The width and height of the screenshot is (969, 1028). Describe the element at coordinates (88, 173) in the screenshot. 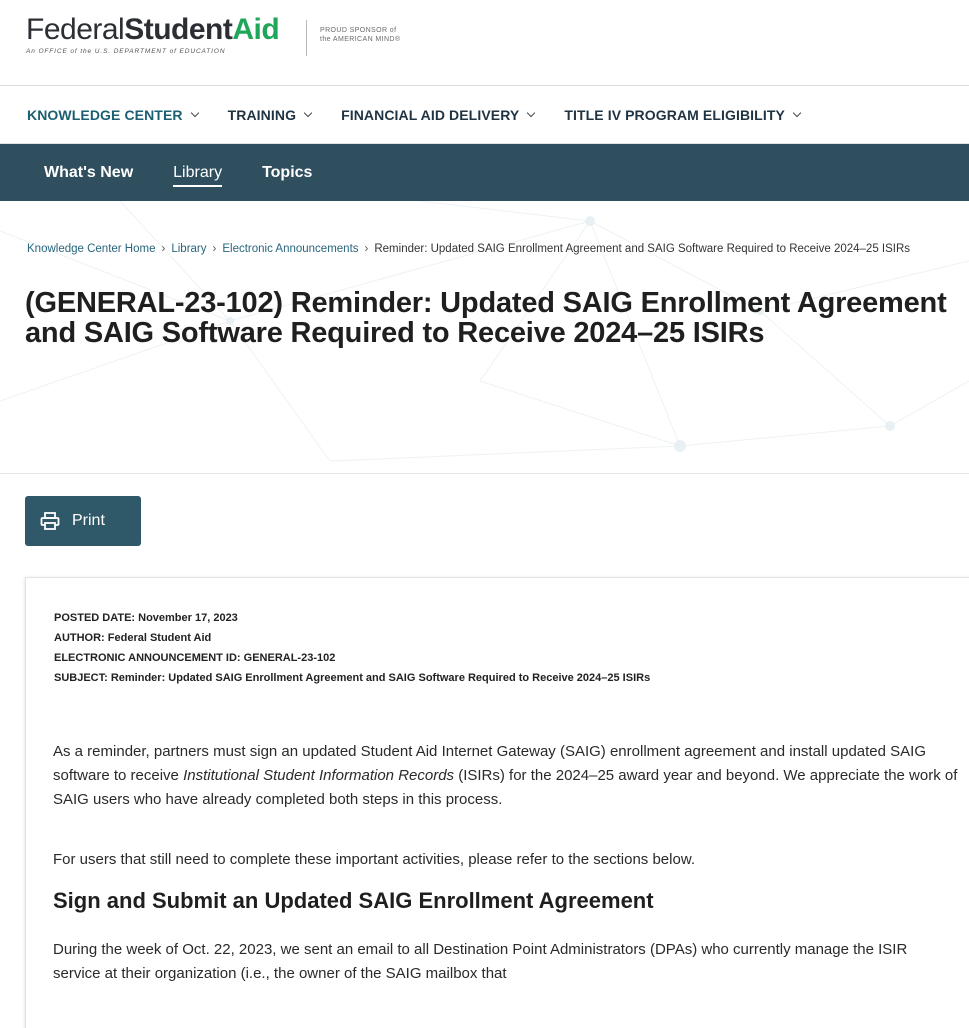

I see `subnav-whats-new: What's New` at that location.